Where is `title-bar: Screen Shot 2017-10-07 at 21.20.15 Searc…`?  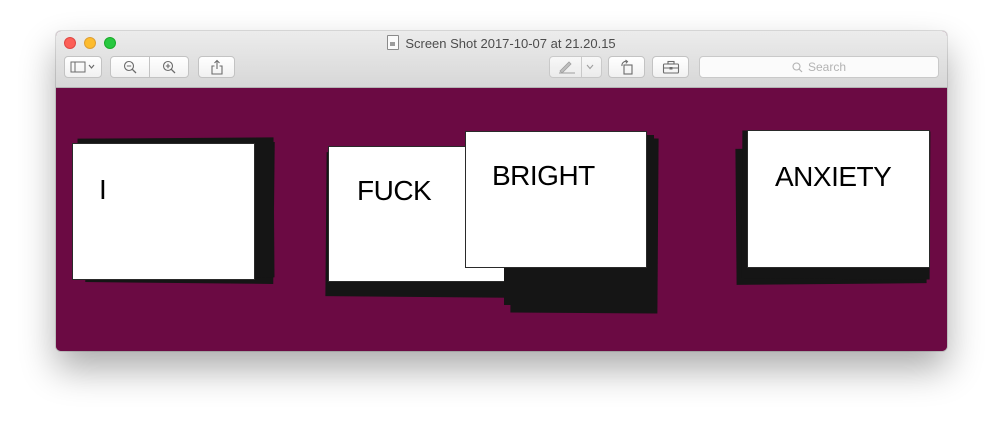 title-bar: Screen Shot 2017-10-07 at 21.20.15 Searc… is located at coordinates (501, 59).